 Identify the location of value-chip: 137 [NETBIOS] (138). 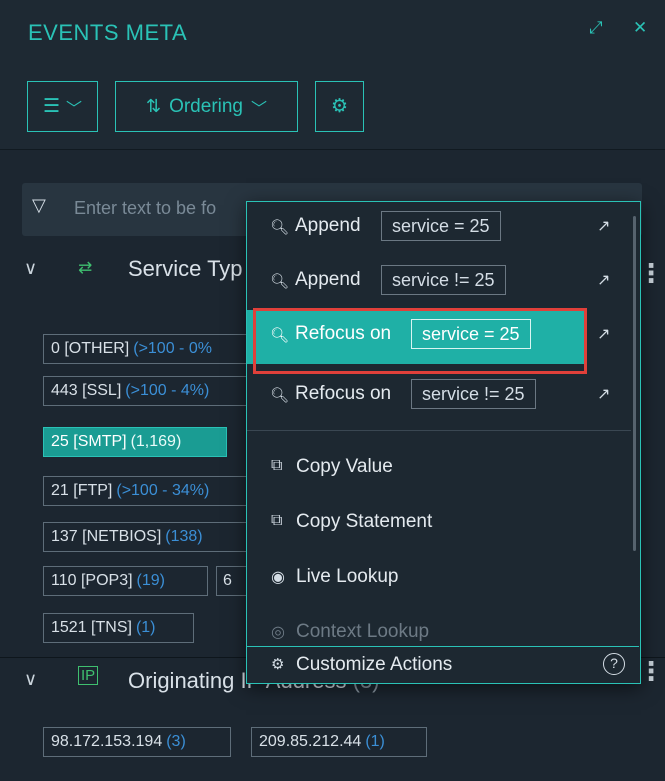
(145, 537).